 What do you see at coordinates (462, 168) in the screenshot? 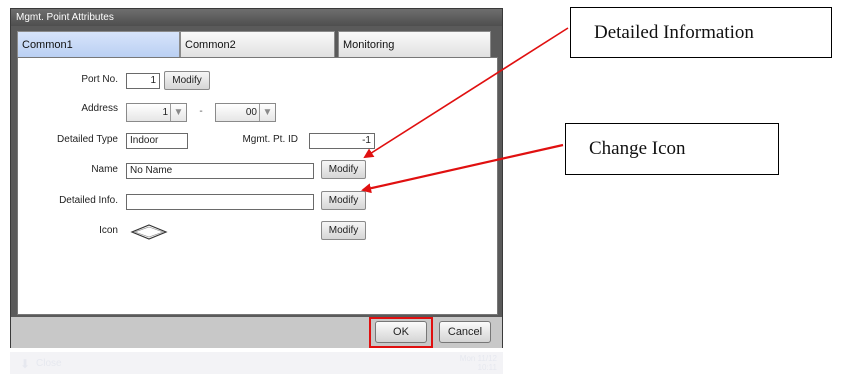
I see `arrow-to-detailed-info-modify` at bounding box center [462, 168].